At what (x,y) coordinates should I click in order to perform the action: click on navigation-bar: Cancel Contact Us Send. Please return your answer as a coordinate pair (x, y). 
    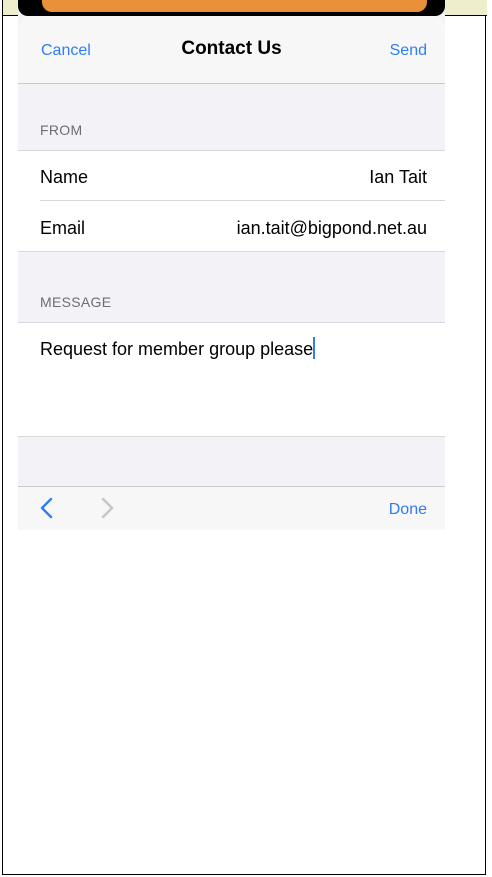
    Looking at the image, I should click on (231, 50).